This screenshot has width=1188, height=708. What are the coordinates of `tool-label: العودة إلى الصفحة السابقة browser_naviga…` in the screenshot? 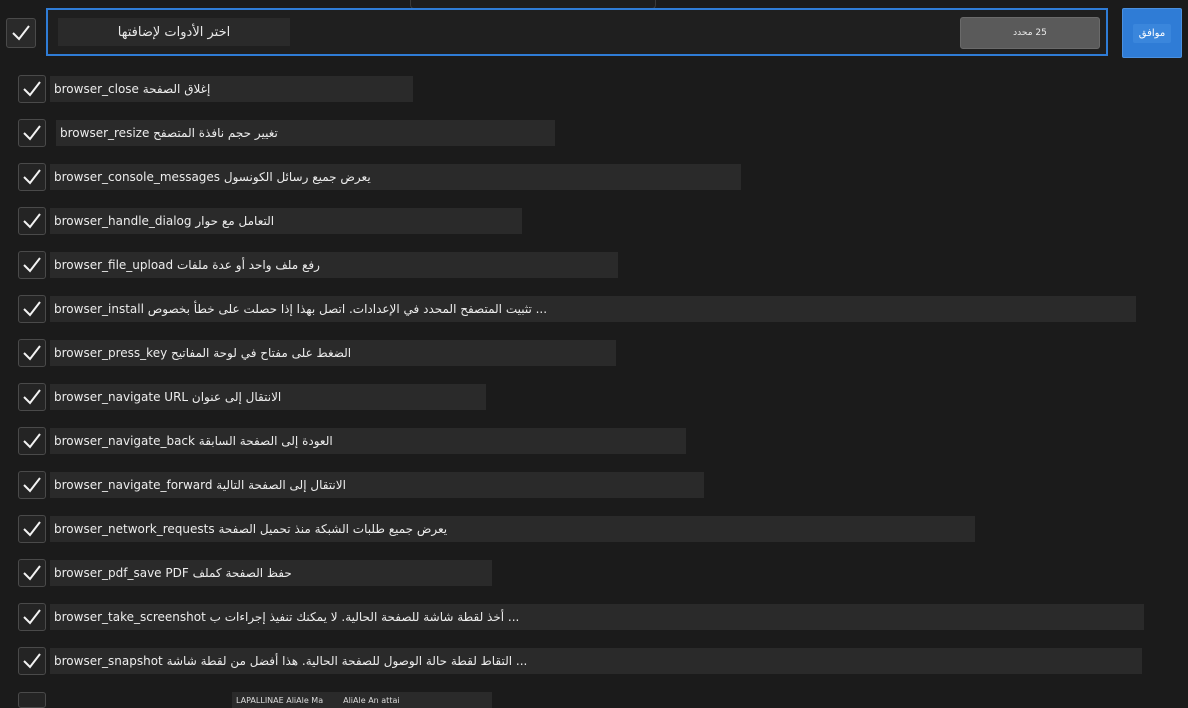 It's located at (368, 441).